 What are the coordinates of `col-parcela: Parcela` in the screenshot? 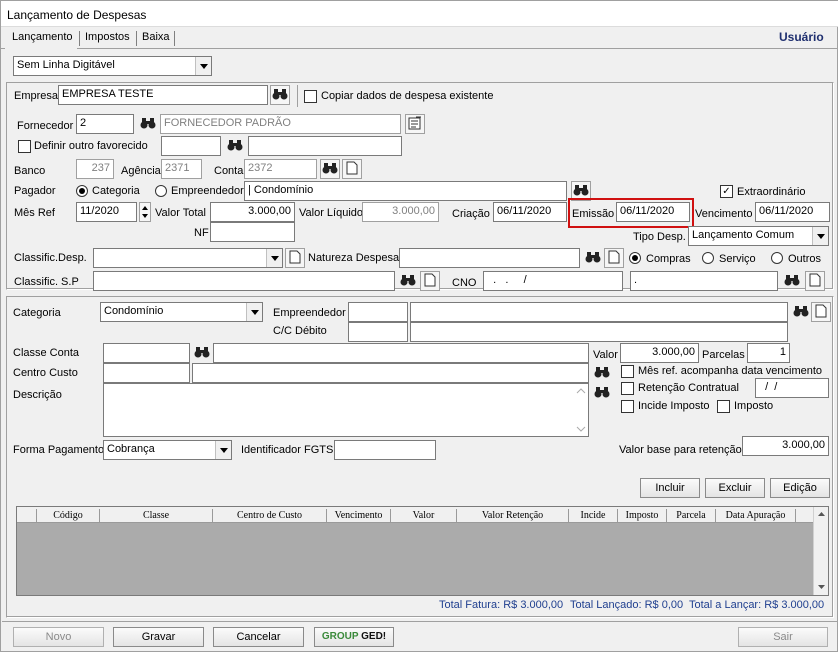 It's located at (691, 516).